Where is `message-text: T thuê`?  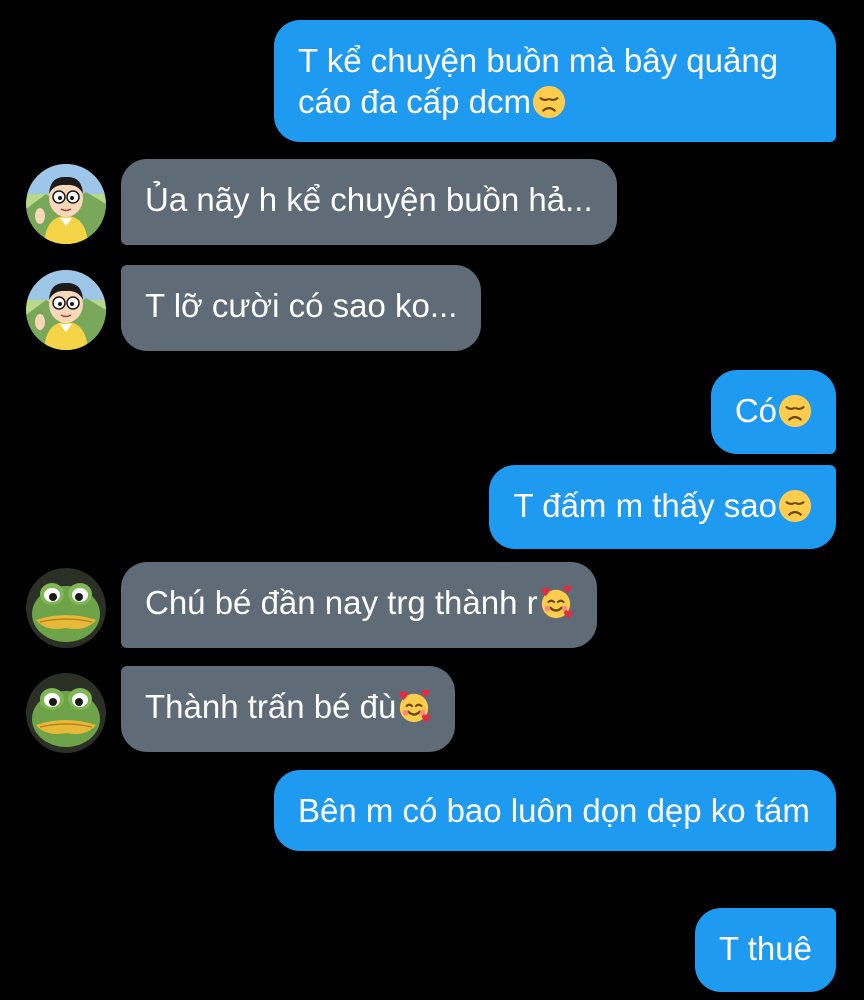
message-text: T thuê is located at coordinates (765, 948).